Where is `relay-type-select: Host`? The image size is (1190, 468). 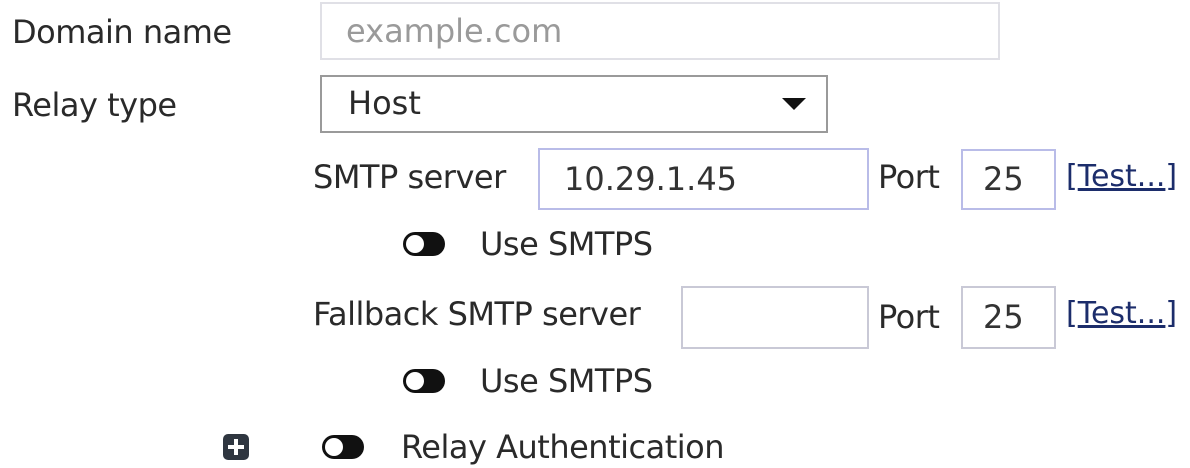 relay-type-select: Host is located at coordinates (574, 104).